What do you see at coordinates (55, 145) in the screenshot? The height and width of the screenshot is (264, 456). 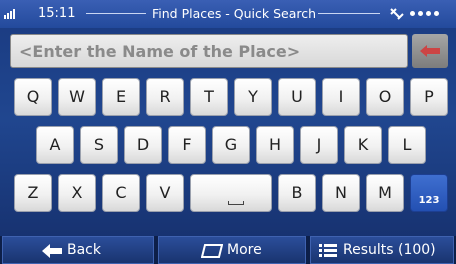 I see `key: A` at bounding box center [55, 145].